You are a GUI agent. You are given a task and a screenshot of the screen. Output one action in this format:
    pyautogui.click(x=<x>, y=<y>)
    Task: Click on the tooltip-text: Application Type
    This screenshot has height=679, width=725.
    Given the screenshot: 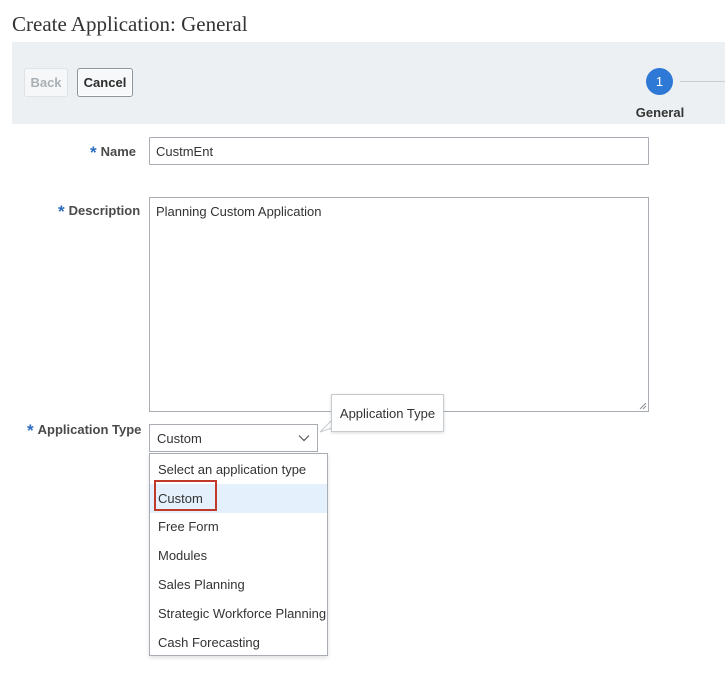 What is the action you would take?
    pyautogui.click(x=387, y=413)
    